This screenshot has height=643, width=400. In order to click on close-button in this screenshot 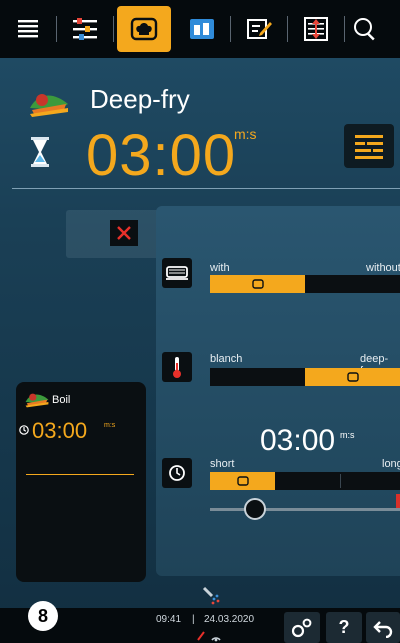, I will do `click(124, 233)`.